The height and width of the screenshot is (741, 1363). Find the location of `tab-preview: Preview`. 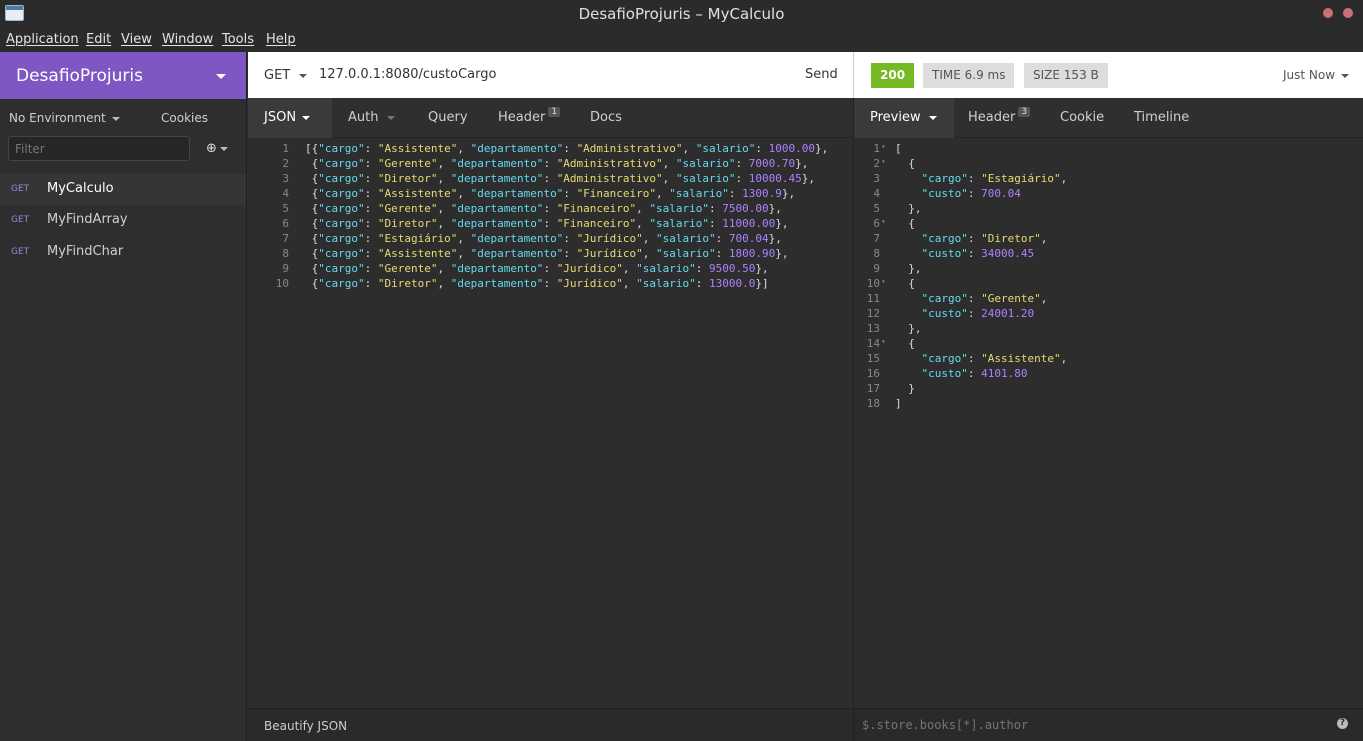

tab-preview: Preview is located at coordinates (904, 118).